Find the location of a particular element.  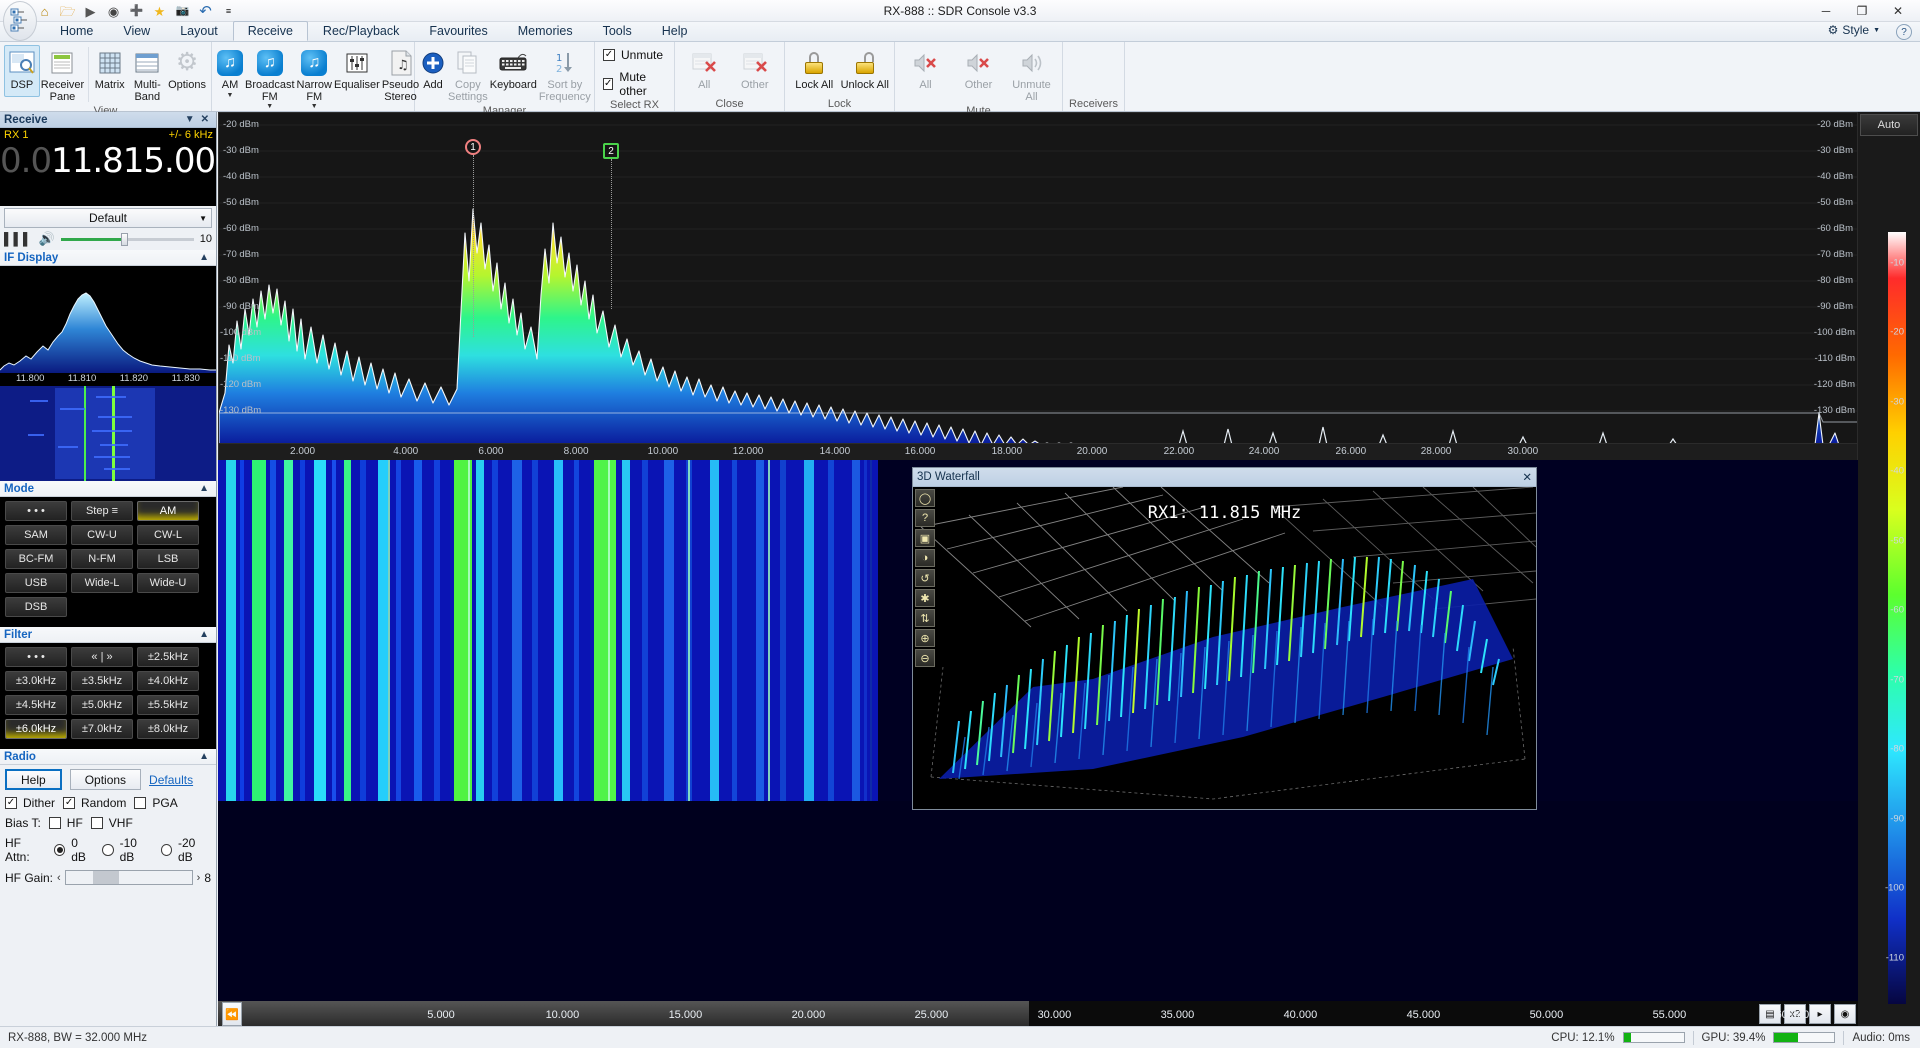

waterfall-next-icon: ▸ is located at coordinates (1820, 1014).